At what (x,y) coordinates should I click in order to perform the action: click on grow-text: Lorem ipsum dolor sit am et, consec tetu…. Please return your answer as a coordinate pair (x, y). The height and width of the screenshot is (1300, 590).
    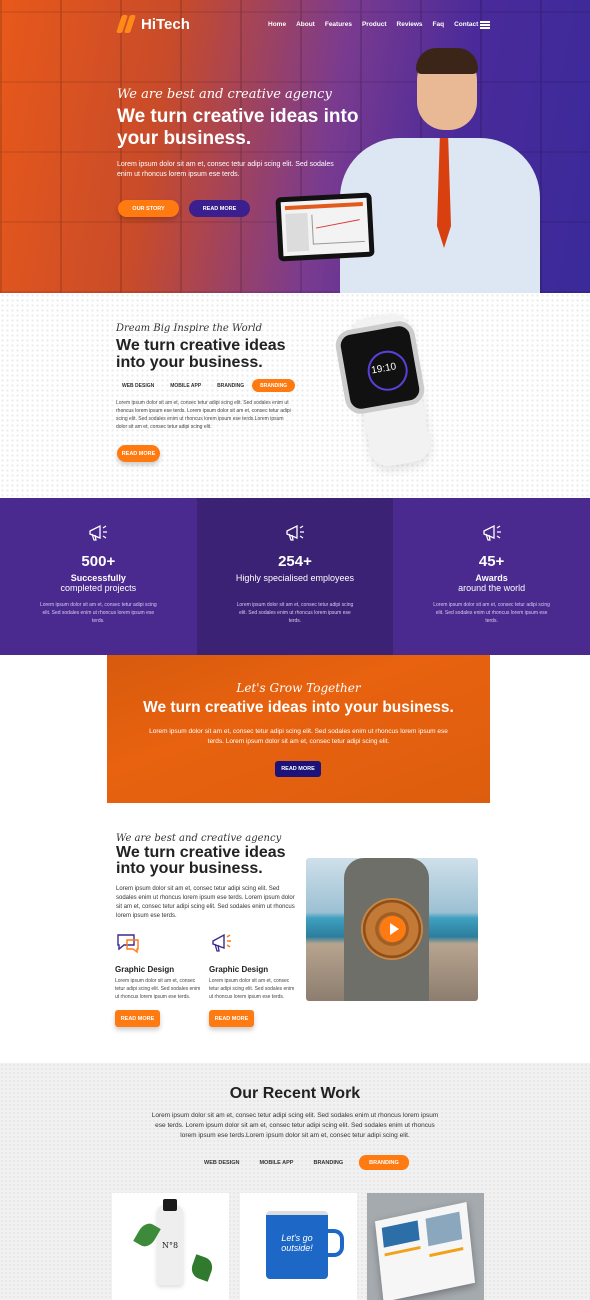
    Looking at the image, I should click on (298, 736).